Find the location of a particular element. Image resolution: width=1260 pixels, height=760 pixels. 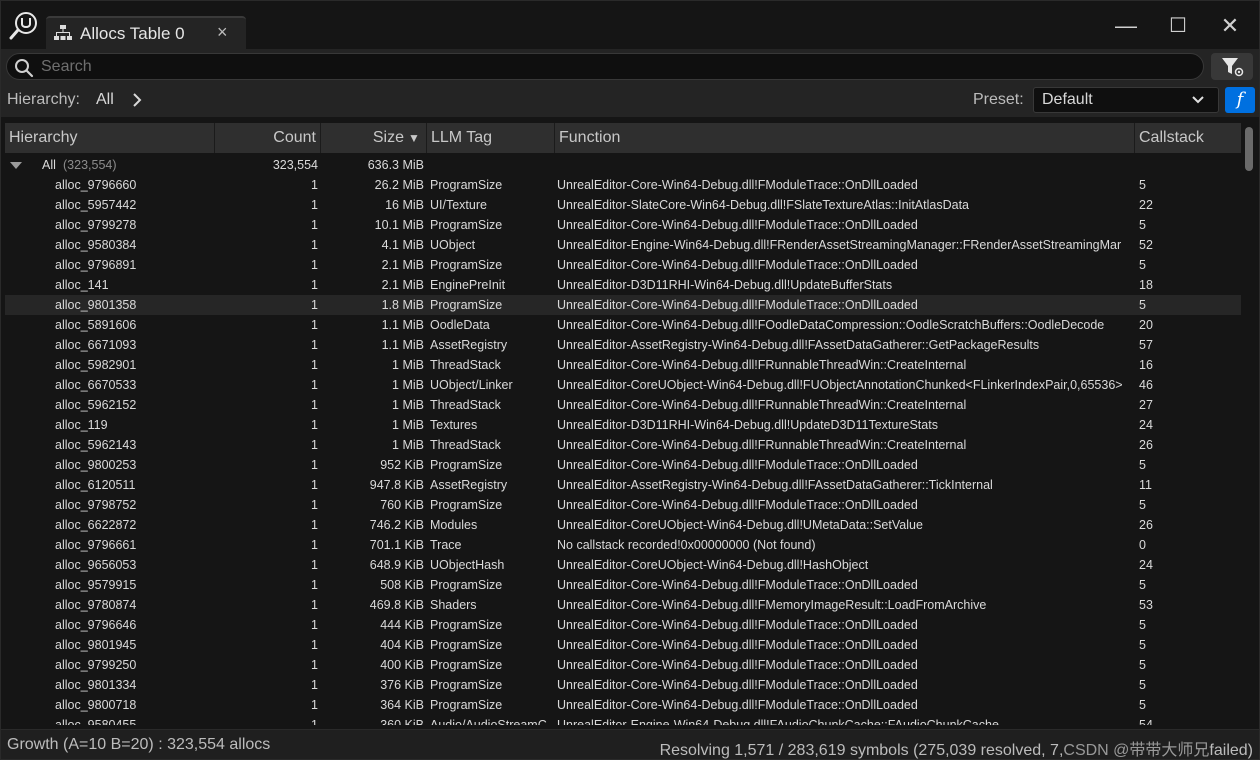

column-header-function: Function is located at coordinates (845, 138).